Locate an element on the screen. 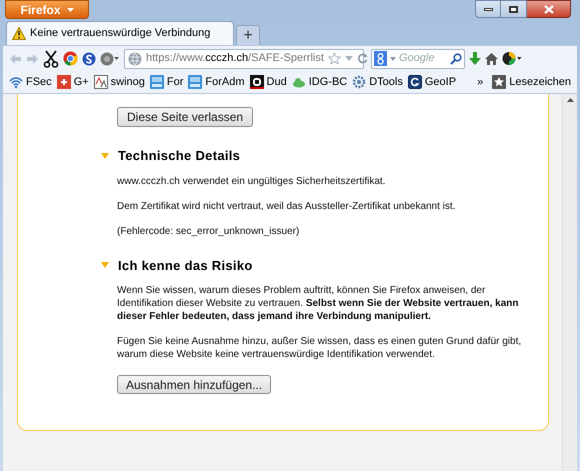 This screenshot has height=471, width=580. new-tab-button: + is located at coordinates (248, 35).